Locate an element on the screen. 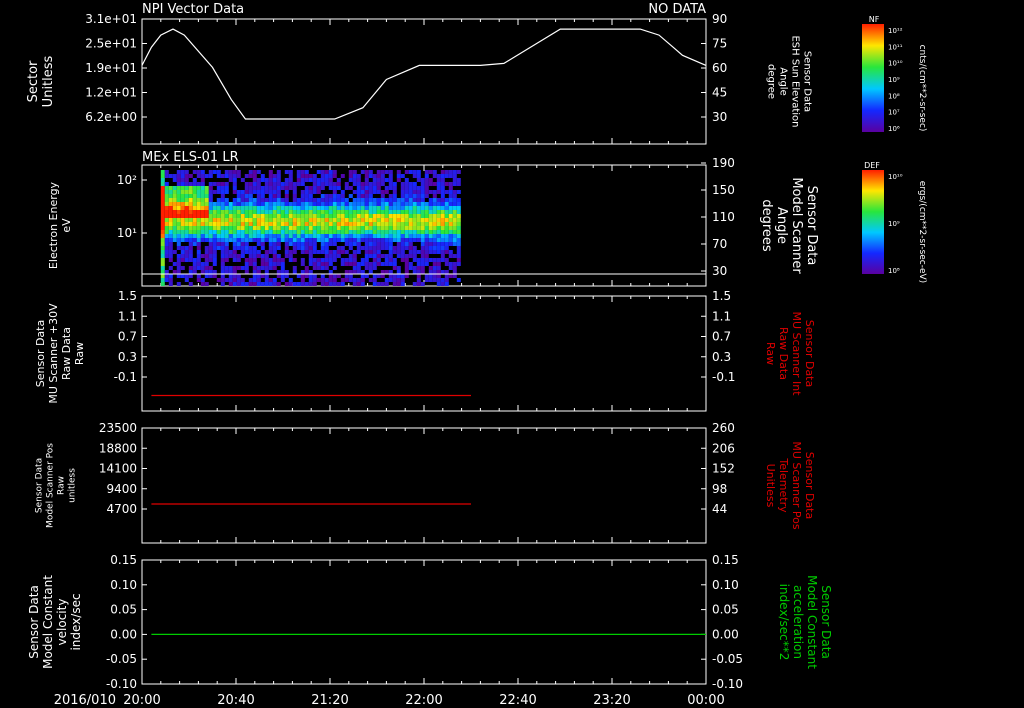 The height and width of the screenshot is (708, 1024). x-tick-label: 00:00 is located at coordinates (705, 700).